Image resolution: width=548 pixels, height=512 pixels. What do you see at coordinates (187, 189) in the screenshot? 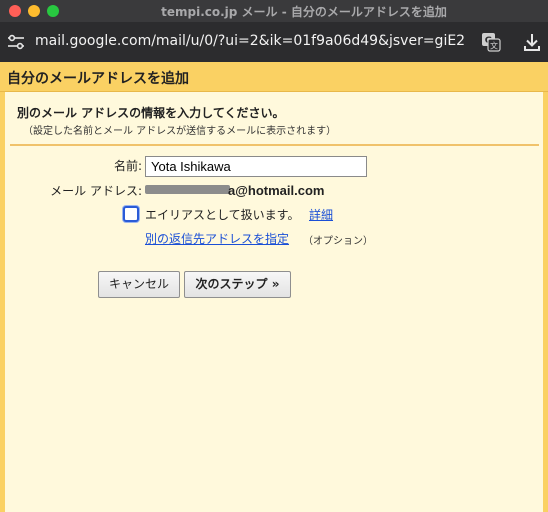
I see `email-redaction` at bounding box center [187, 189].